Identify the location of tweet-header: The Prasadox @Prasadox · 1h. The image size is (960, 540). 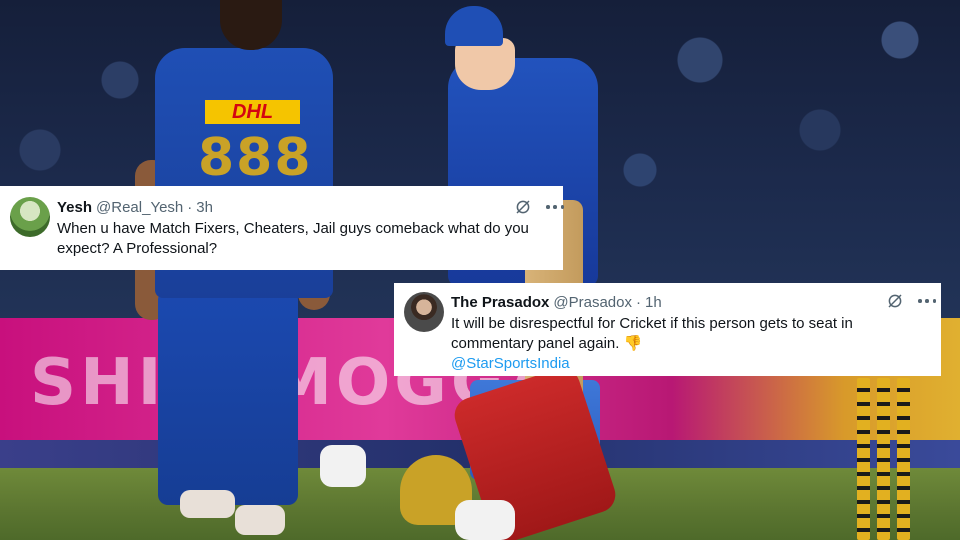
(556, 303).